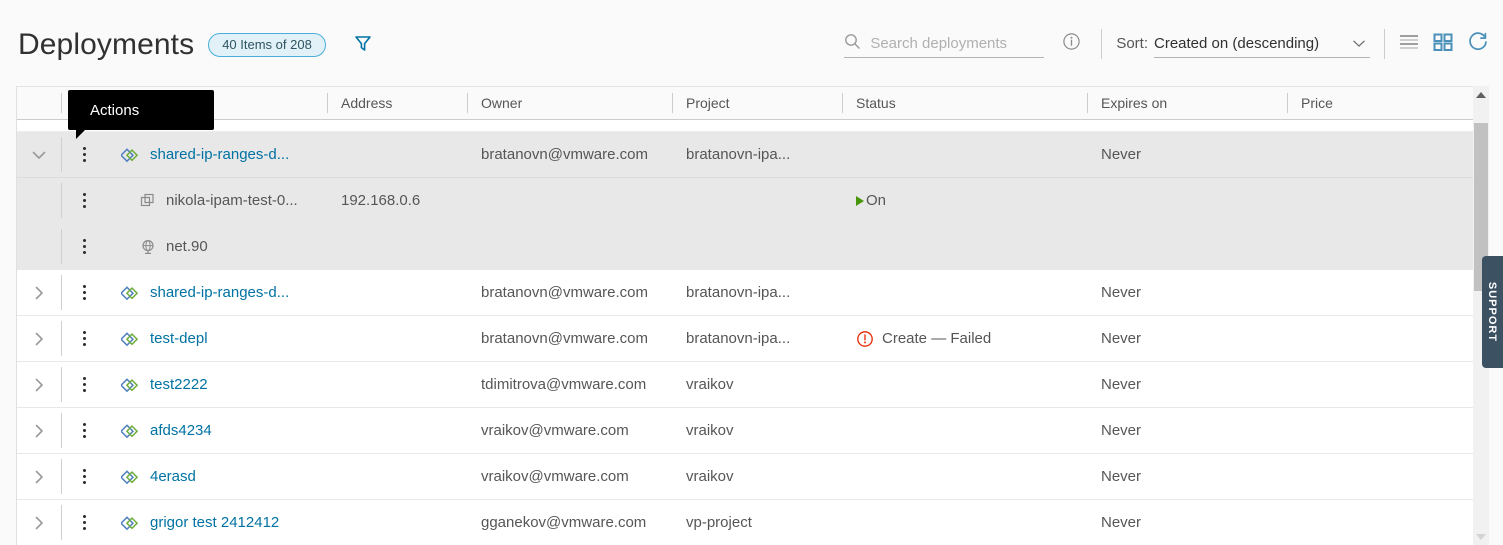 The width and height of the screenshot is (1503, 545). Describe the element at coordinates (555, 476) in the screenshot. I see `row-owner-cell: vraikov@vmware.com` at that location.